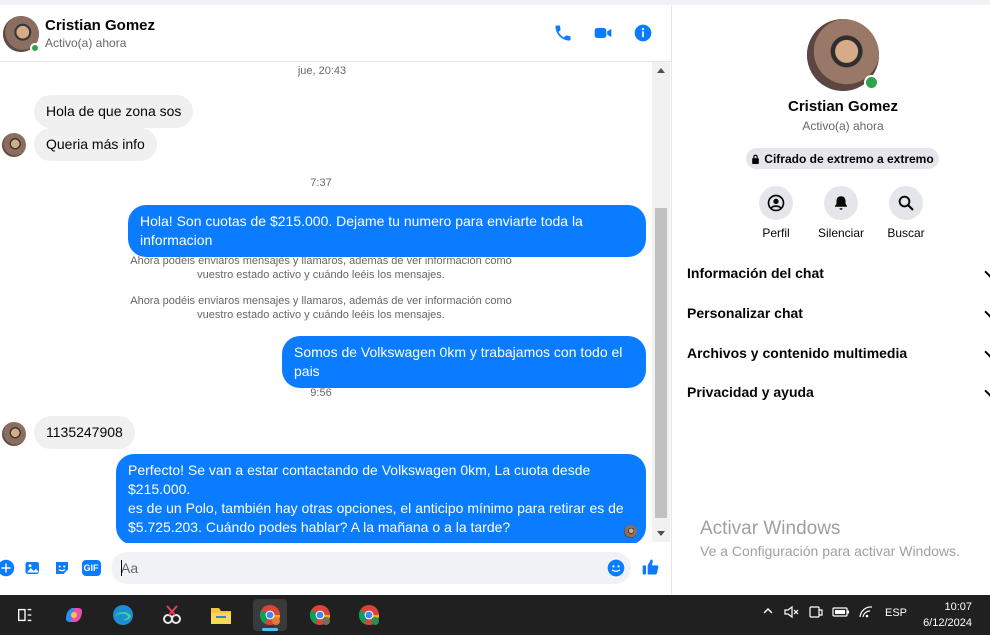 The width and height of the screenshot is (990, 635). What do you see at coordinates (84, 432) in the screenshot?
I see `incoming-message: 1135247908` at bounding box center [84, 432].